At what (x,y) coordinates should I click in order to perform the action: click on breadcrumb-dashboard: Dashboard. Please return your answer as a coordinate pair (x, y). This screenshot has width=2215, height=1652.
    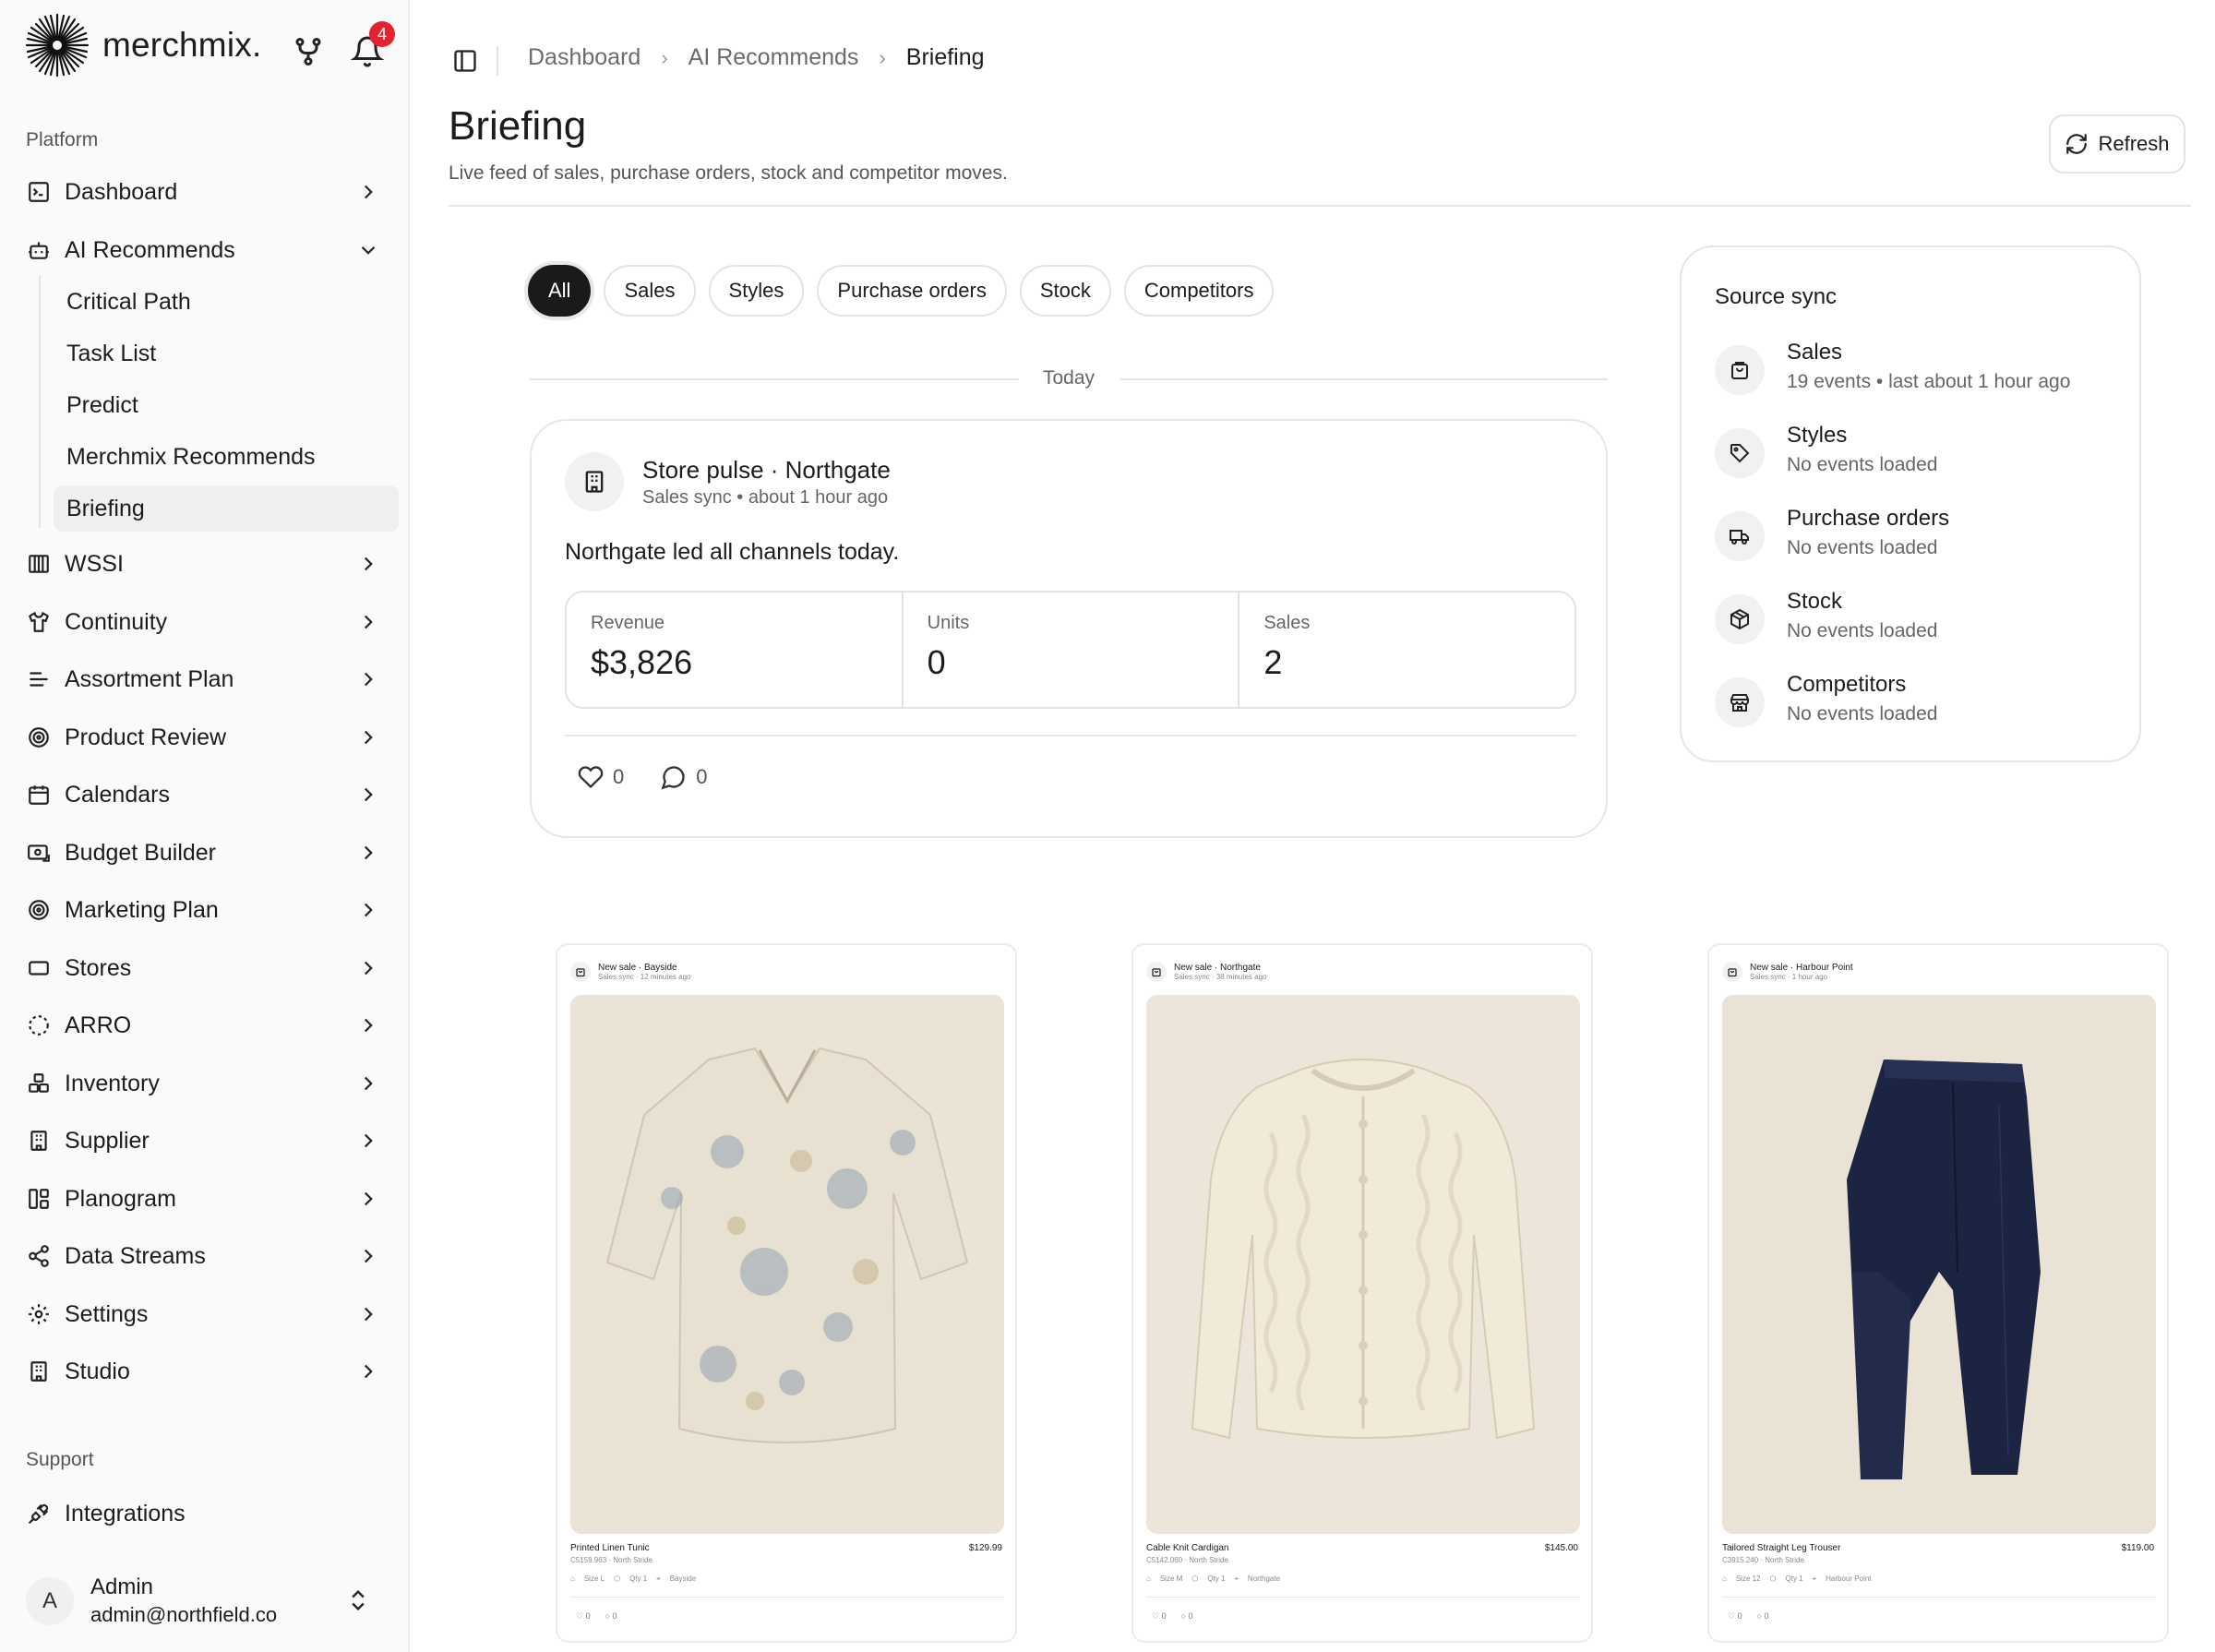
    Looking at the image, I should click on (585, 58).